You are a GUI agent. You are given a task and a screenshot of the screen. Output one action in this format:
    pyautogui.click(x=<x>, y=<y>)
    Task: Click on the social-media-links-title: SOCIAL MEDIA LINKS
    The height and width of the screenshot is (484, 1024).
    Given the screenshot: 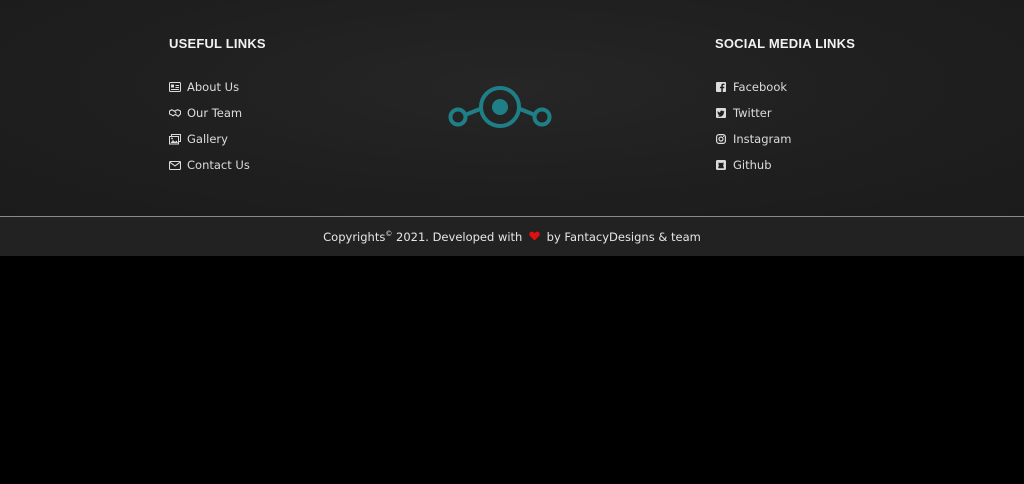 What is the action you would take?
    pyautogui.click(x=785, y=43)
    